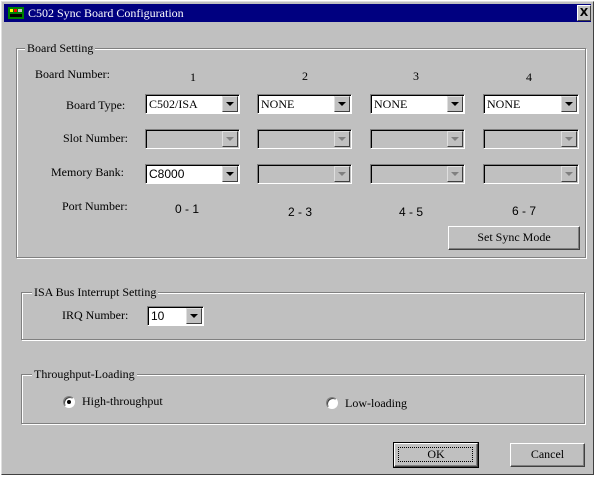  I want to click on high-throughput-label: High-throughput, so click(122, 401).